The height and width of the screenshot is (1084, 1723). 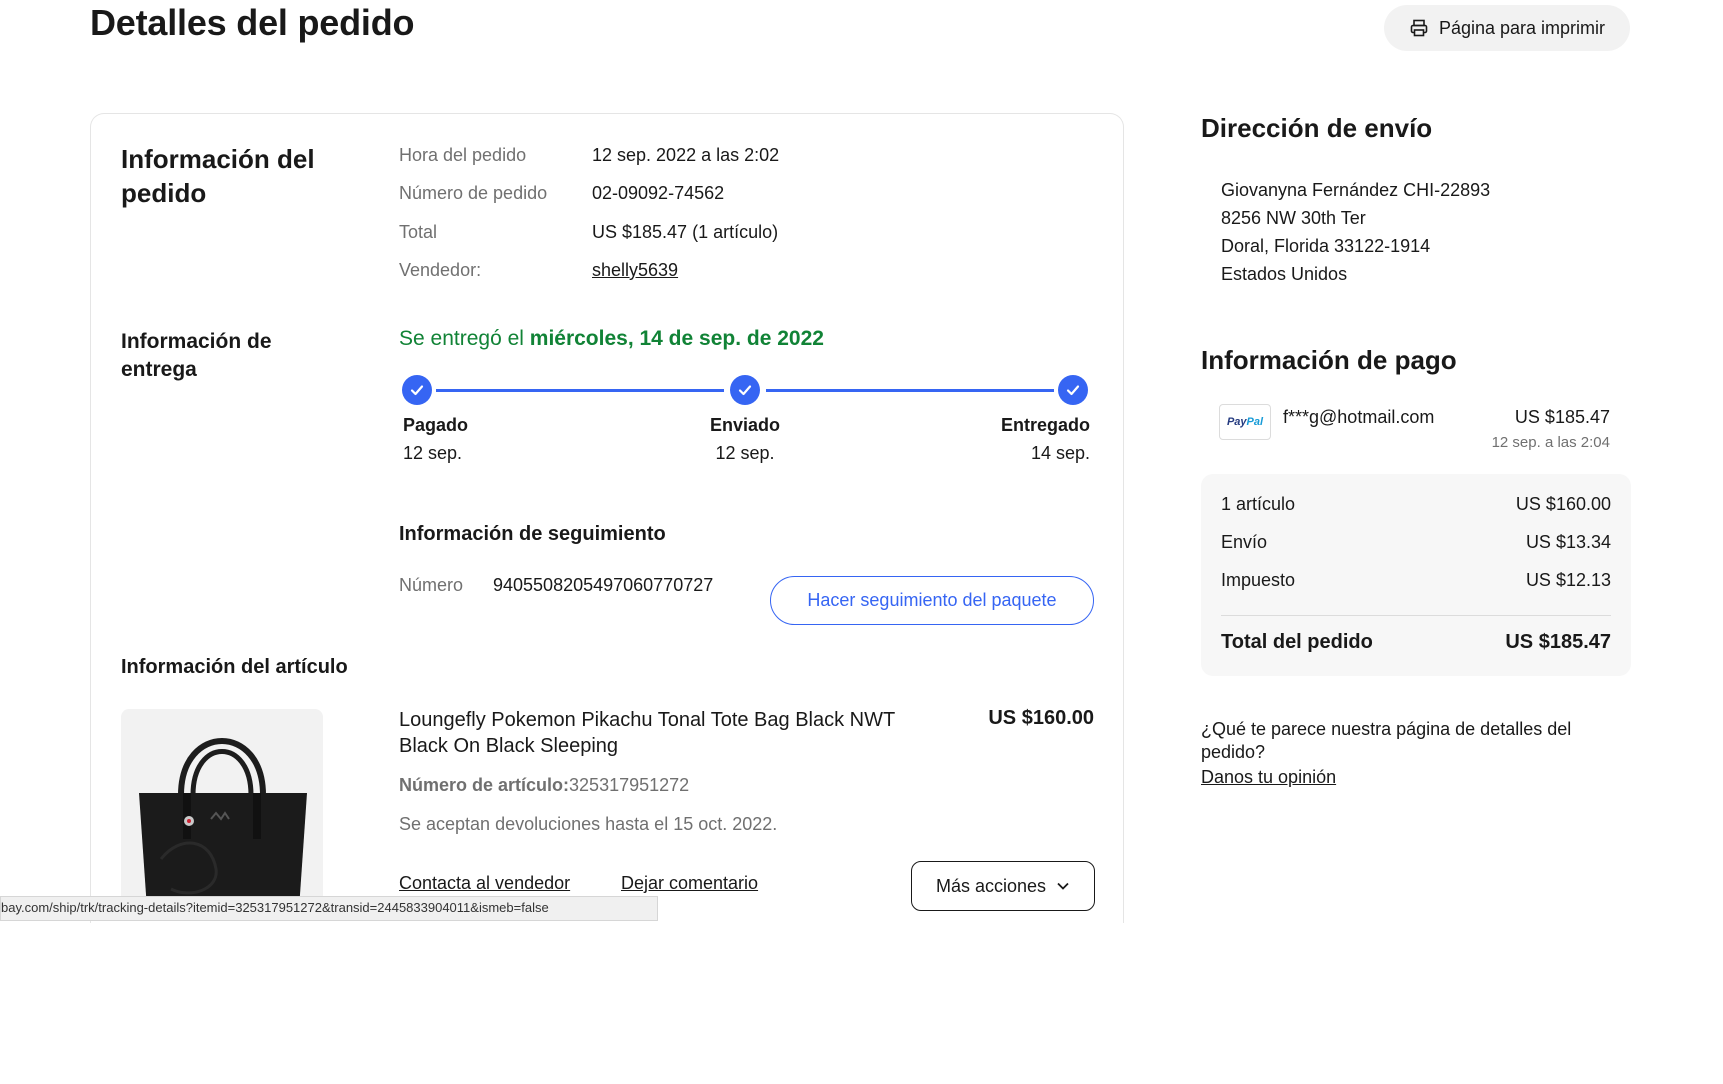 What do you see at coordinates (603, 585) in the screenshot?
I see `tracking-number-value: 9405508205497060770727` at bounding box center [603, 585].